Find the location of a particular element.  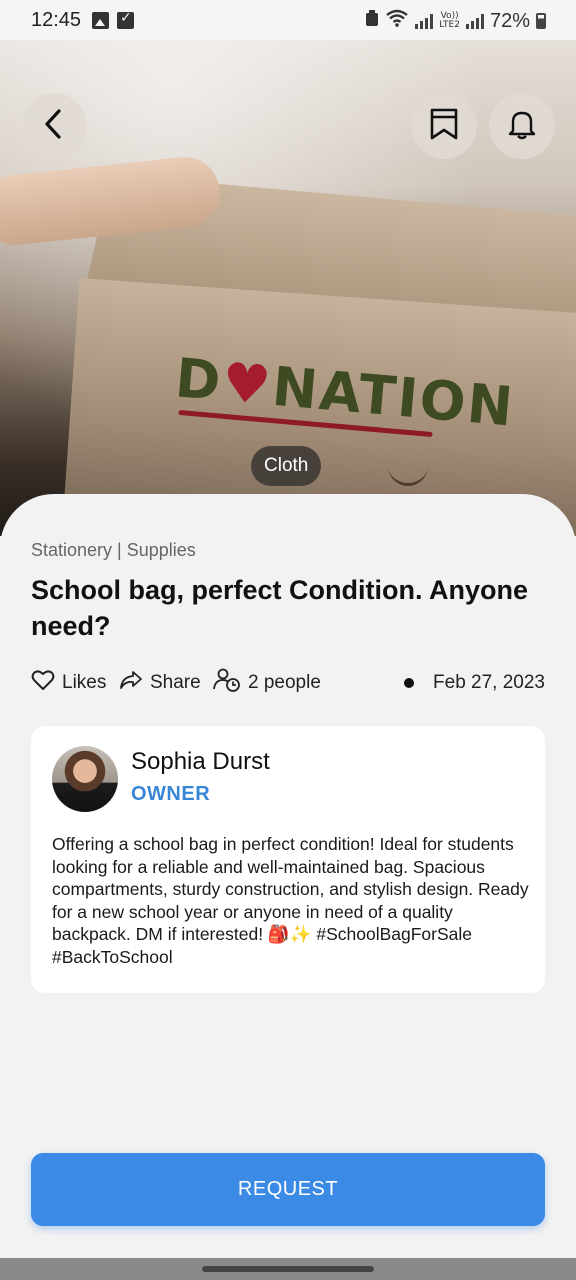

owner-role-badge: OWNER is located at coordinates (171, 794).